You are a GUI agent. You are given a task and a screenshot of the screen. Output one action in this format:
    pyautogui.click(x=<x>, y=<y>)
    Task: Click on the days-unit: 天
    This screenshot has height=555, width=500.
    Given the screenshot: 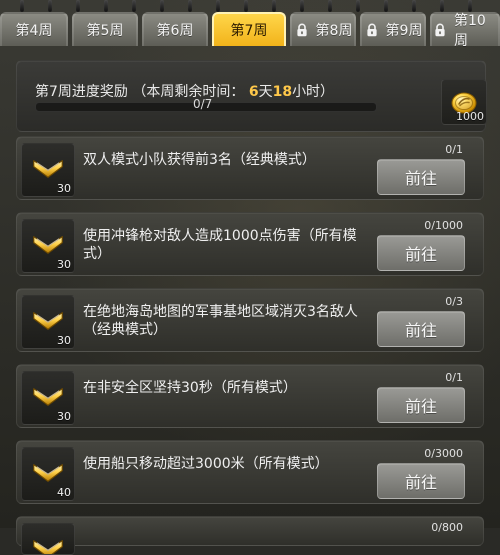 What is the action you would take?
    pyautogui.click(x=265, y=92)
    